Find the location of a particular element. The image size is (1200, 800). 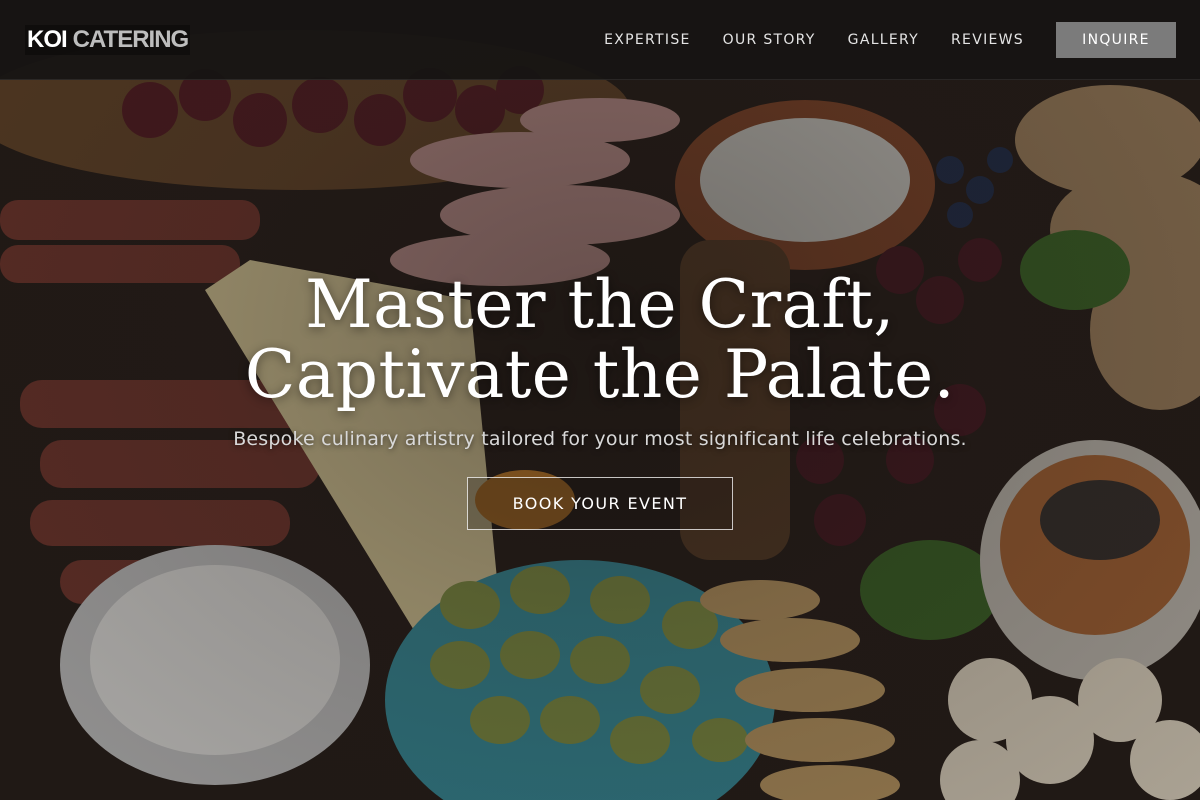

logo-secondary-text: CATERING is located at coordinates (131, 39).